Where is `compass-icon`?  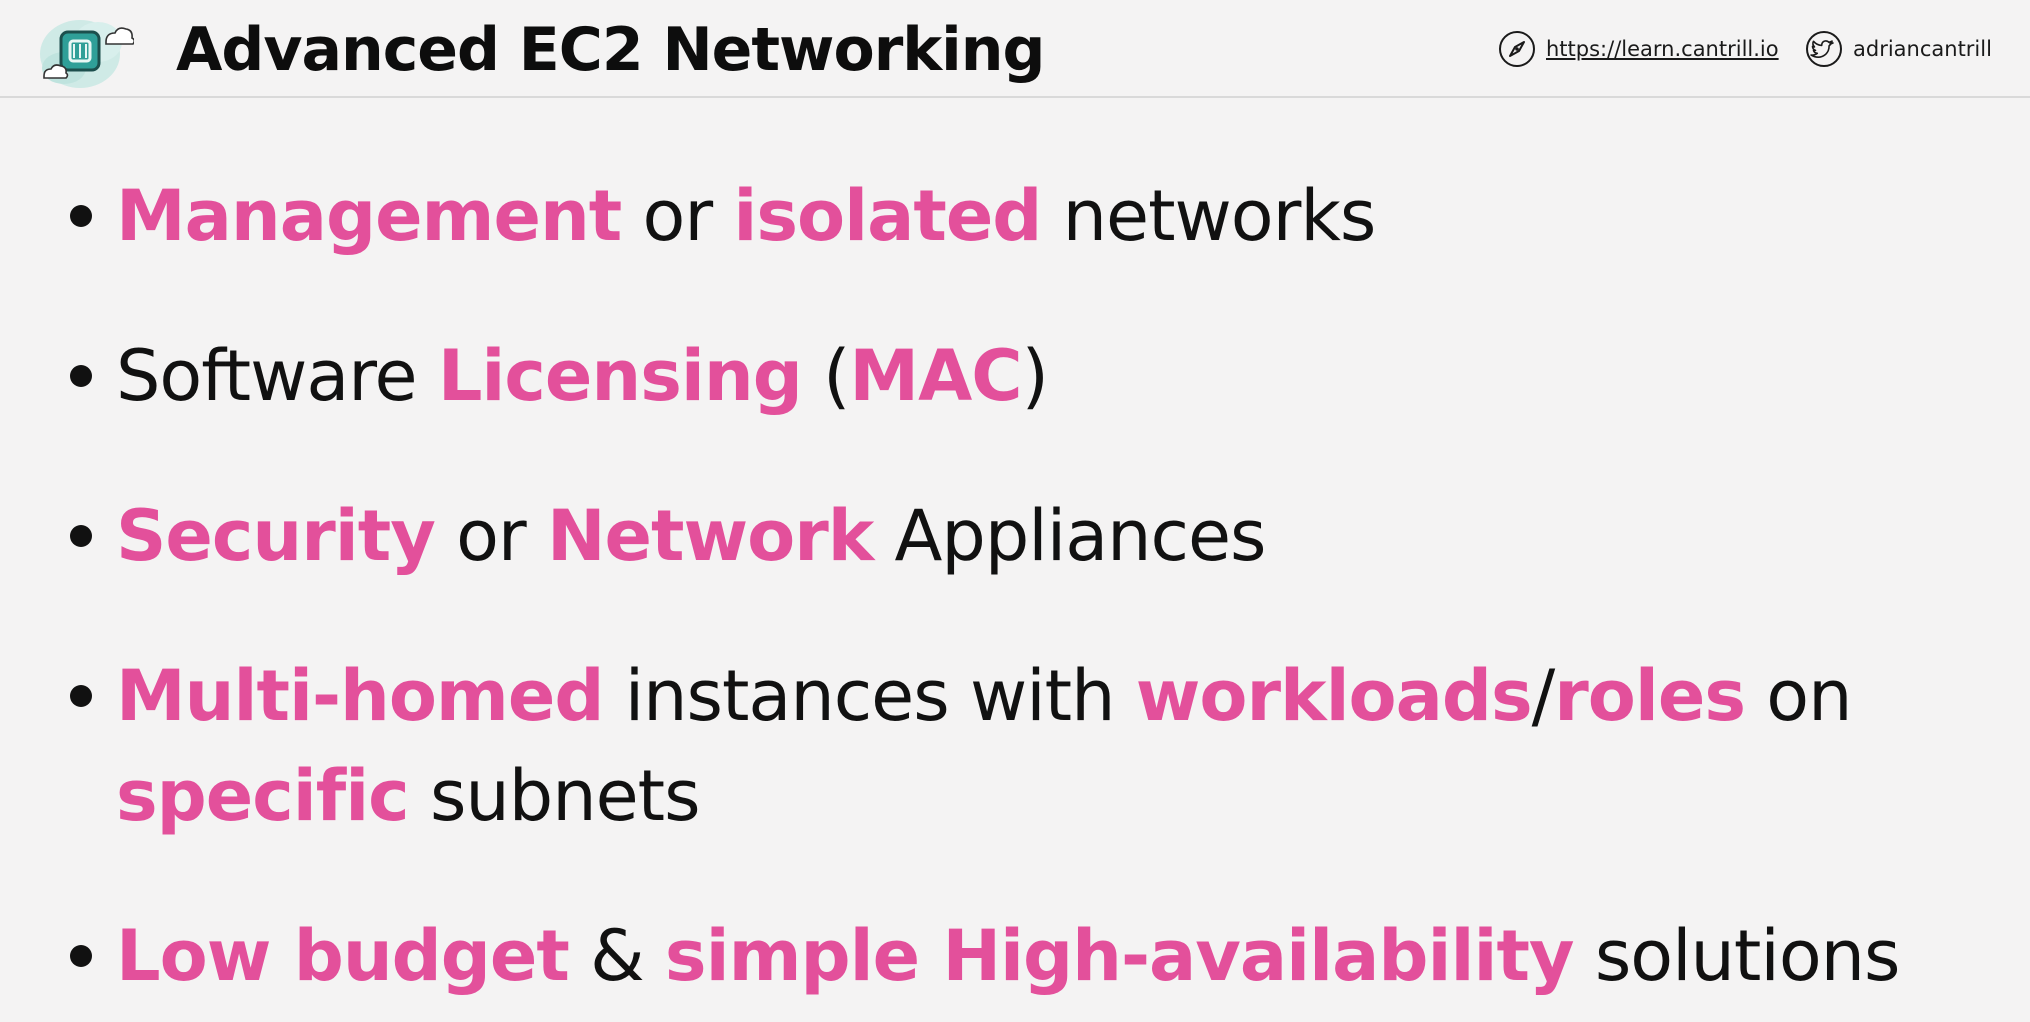
compass-icon is located at coordinates (1517, 49).